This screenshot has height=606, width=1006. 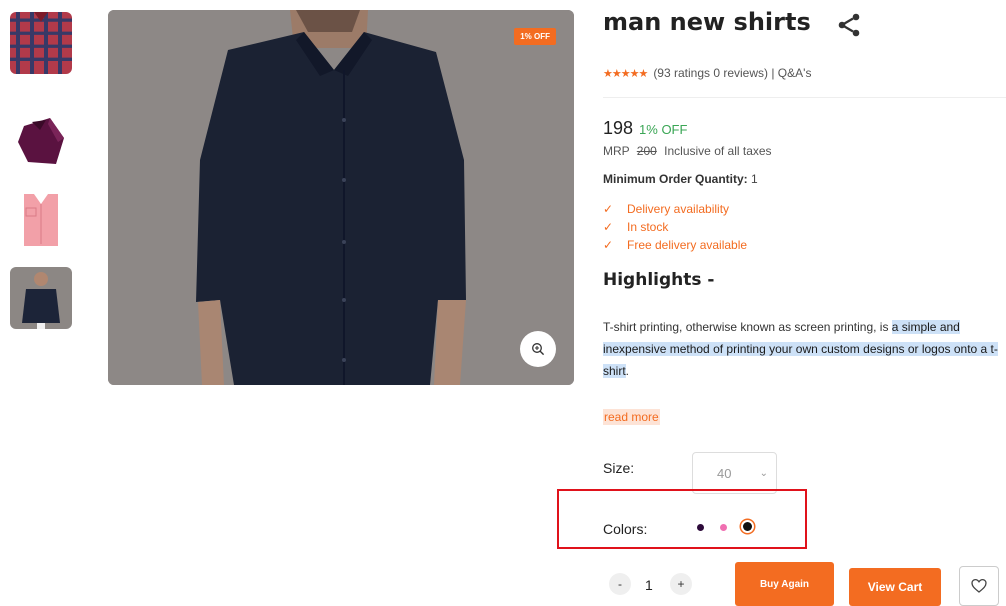 I want to click on share-button, so click(x=849, y=25).